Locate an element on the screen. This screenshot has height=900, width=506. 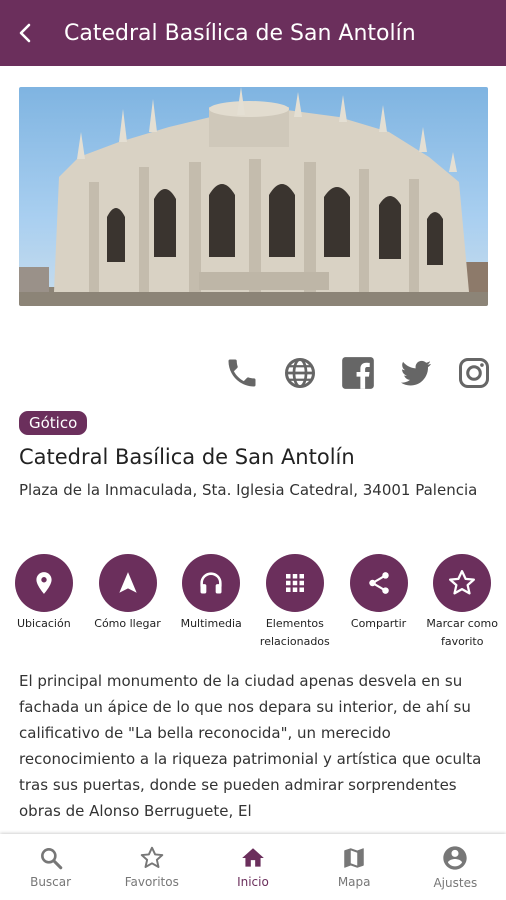
twitter-icon is located at coordinates (416, 373).